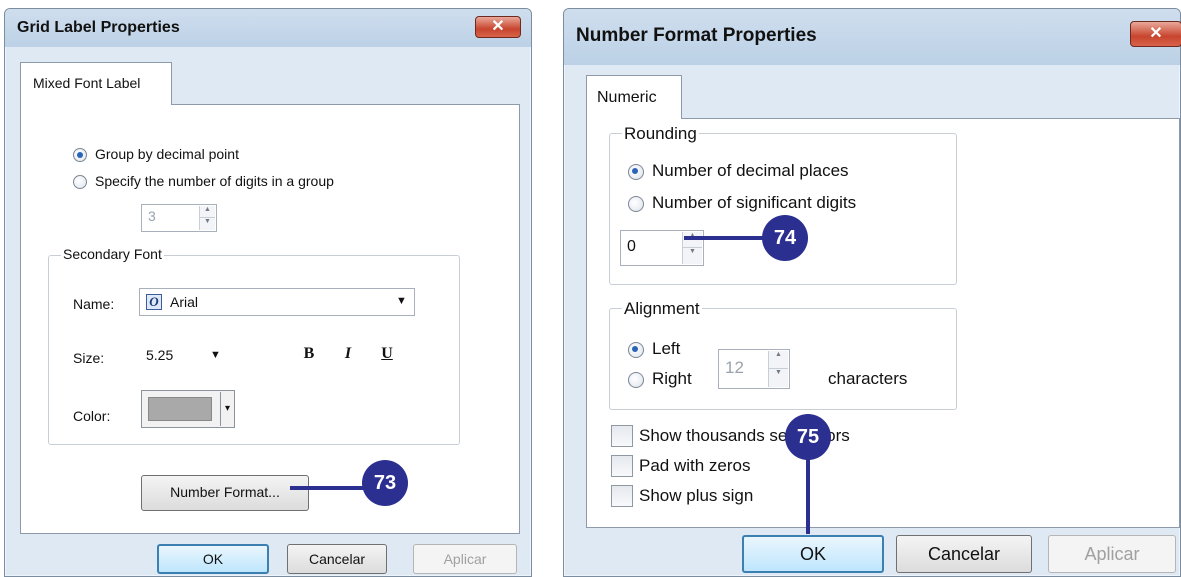  Describe the element at coordinates (387, 355) in the screenshot. I see `underline-button: U` at that location.